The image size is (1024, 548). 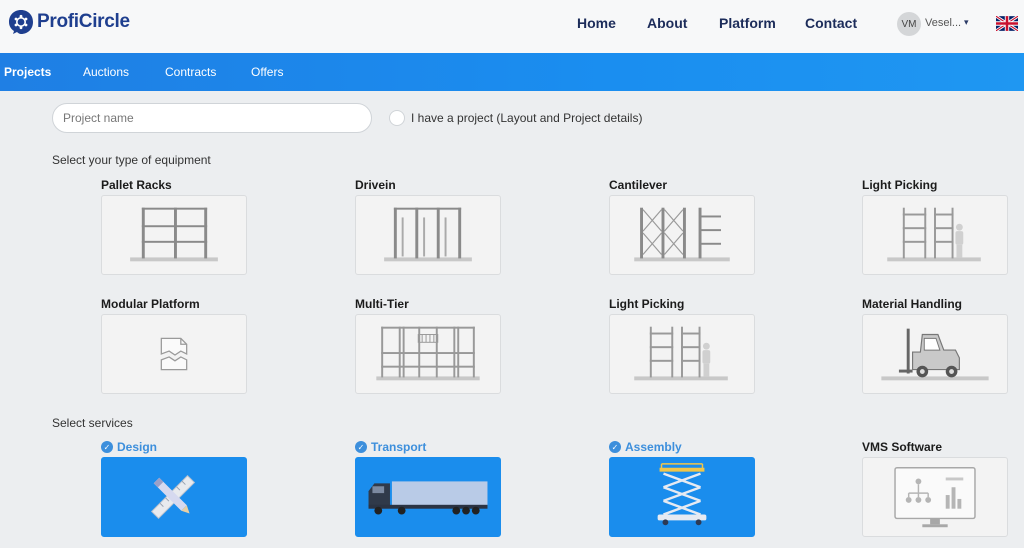 What do you see at coordinates (1007, 23) in the screenshot?
I see `uk-flag-icon` at bounding box center [1007, 23].